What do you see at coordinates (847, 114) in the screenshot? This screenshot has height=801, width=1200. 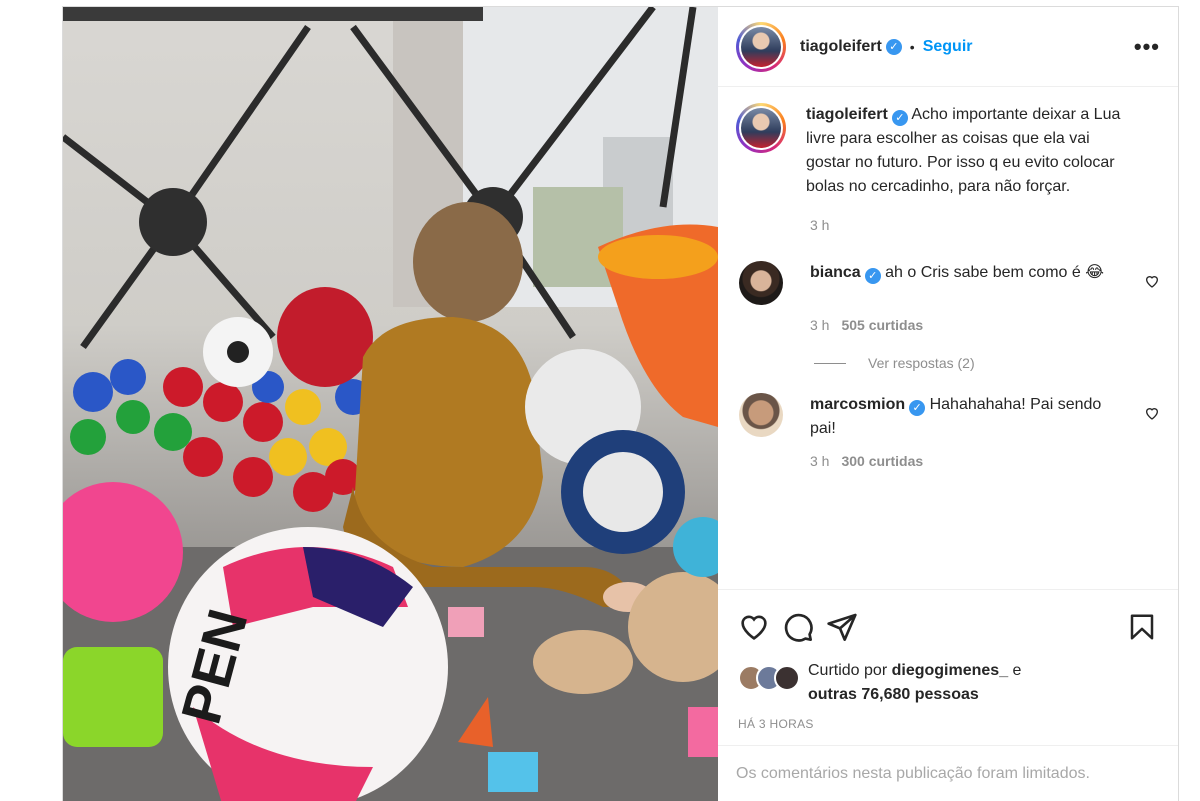 I see `caption-username: tiagoleifert` at bounding box center [847, 114].